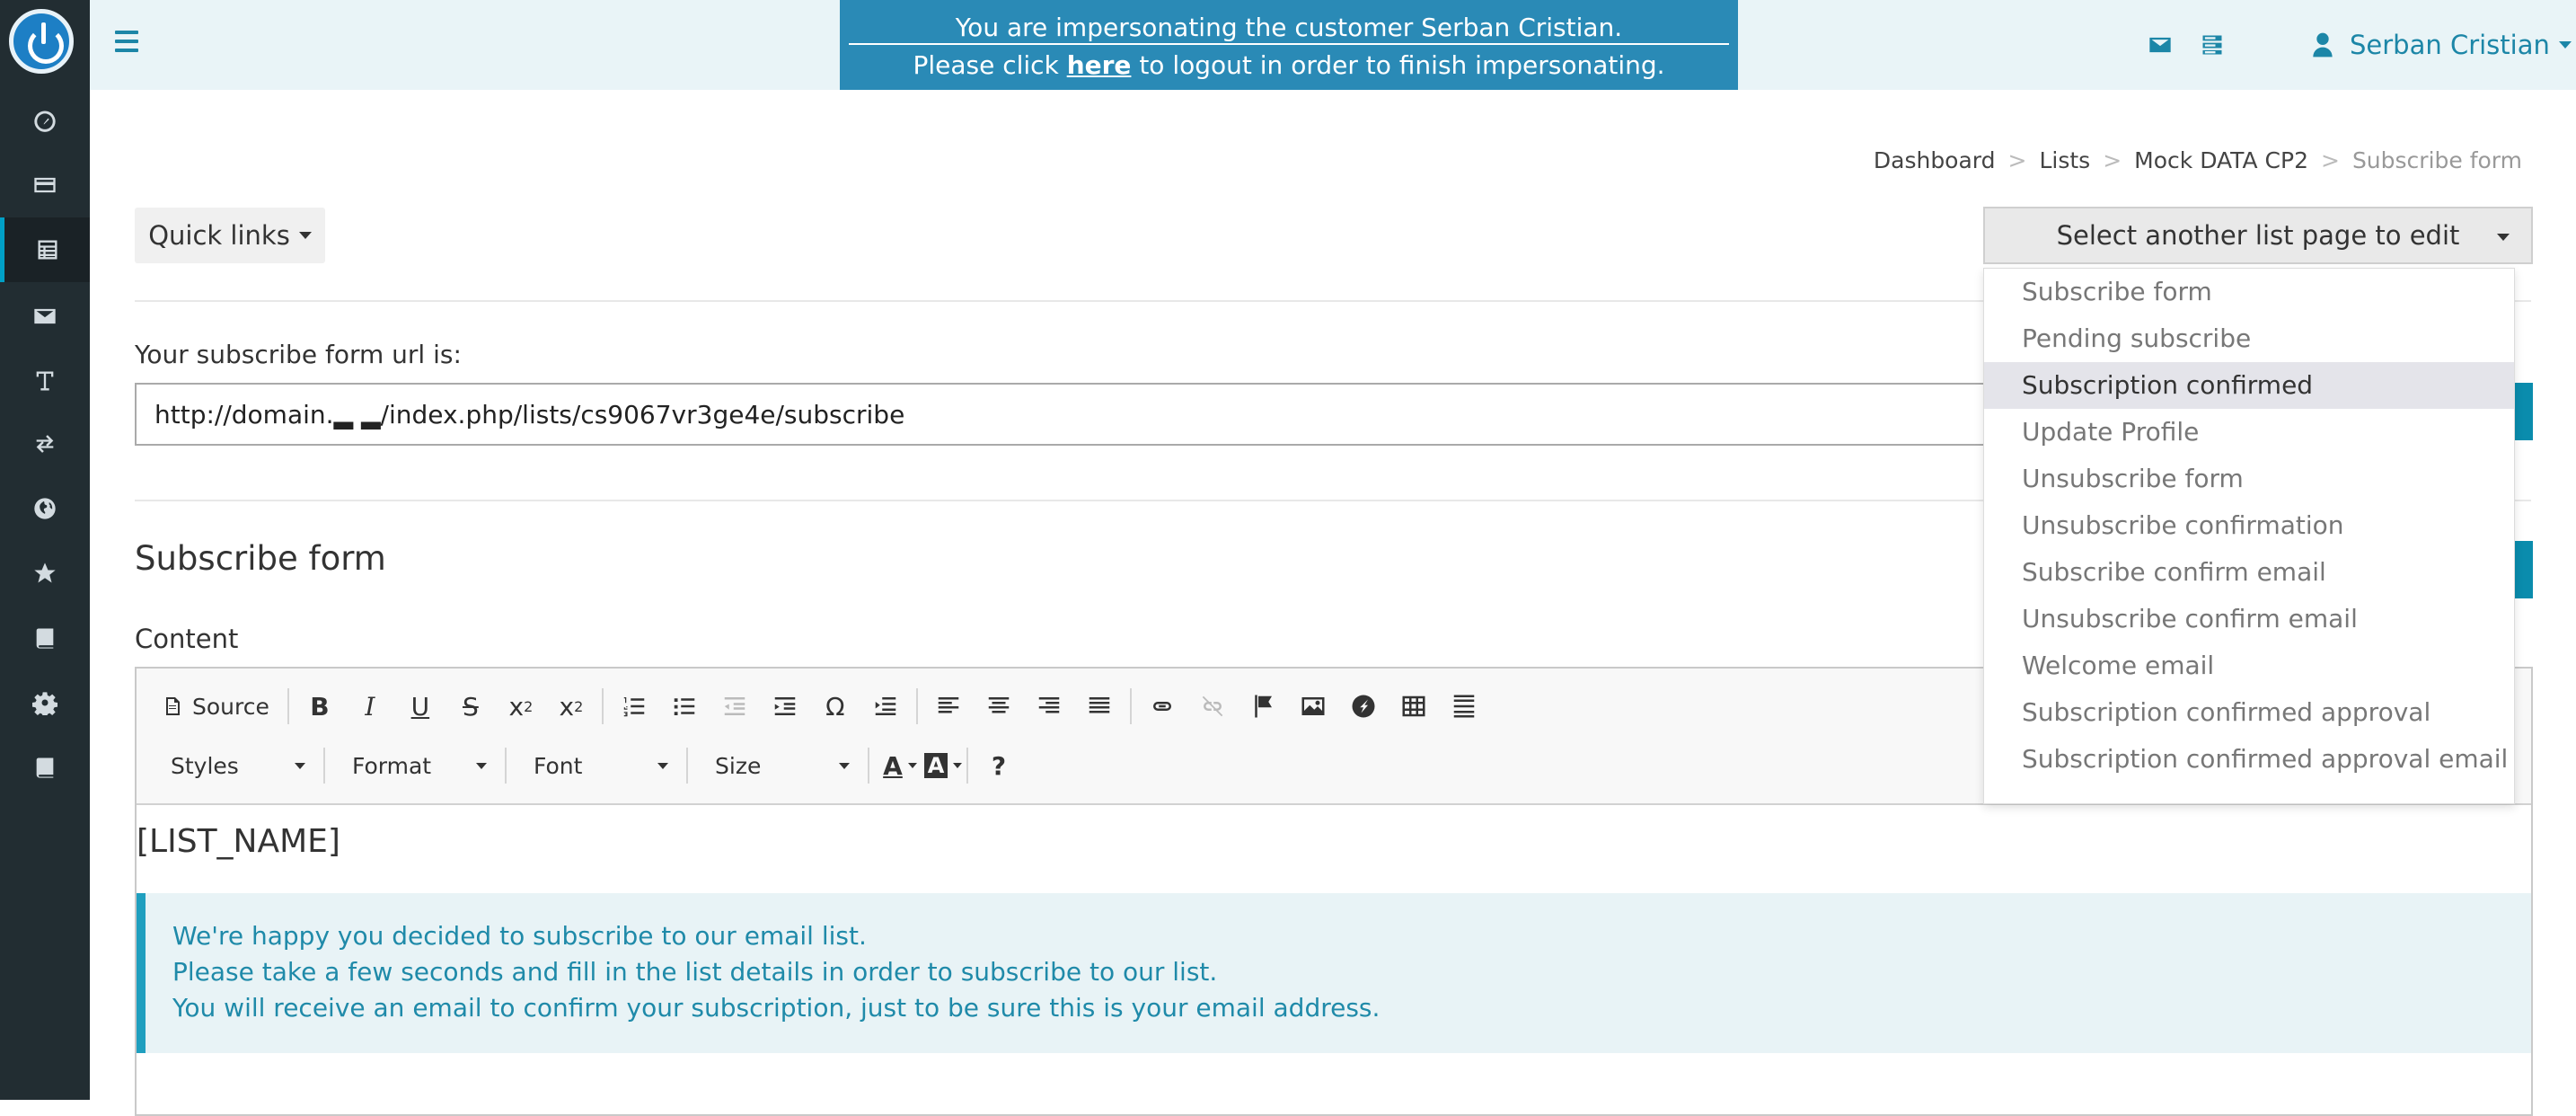 The width and height of the screenshot is (2576, 1116). What do you see at coordinates (785, 706) in the screenshot?
I see `indent-button` at bounding box center [785, 706].